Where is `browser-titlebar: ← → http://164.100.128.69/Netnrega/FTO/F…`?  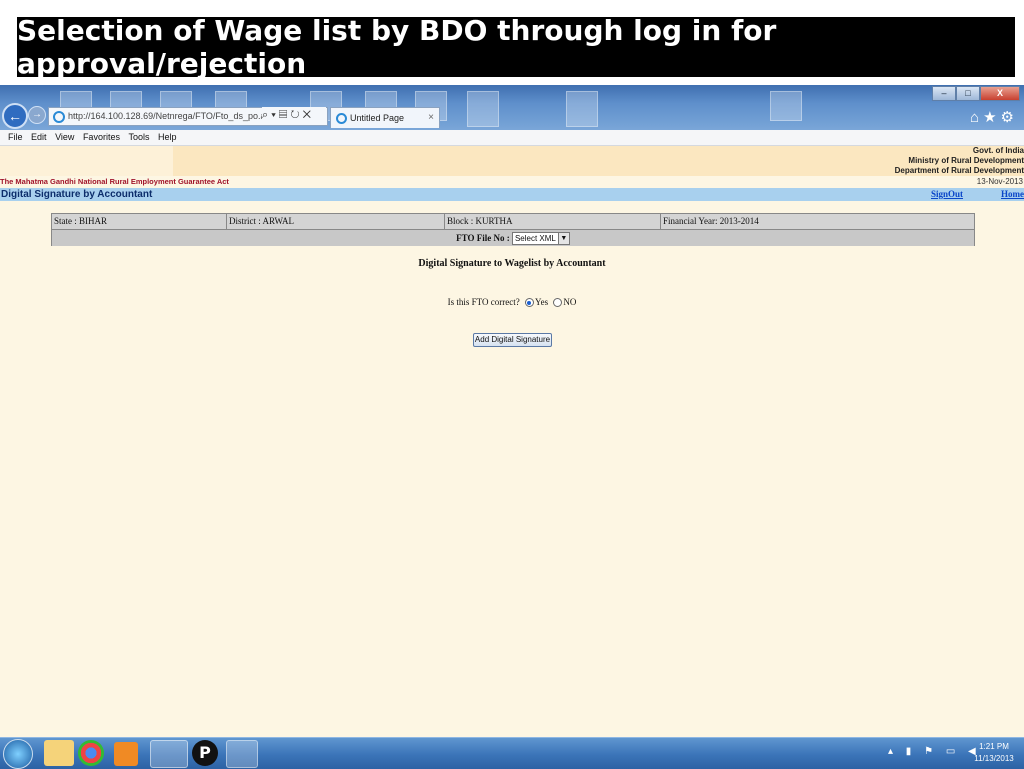 browser-titlebar: ← → http://164.100.128.69/Netnrega/FTO/F… is located at coordinates (512, 107).